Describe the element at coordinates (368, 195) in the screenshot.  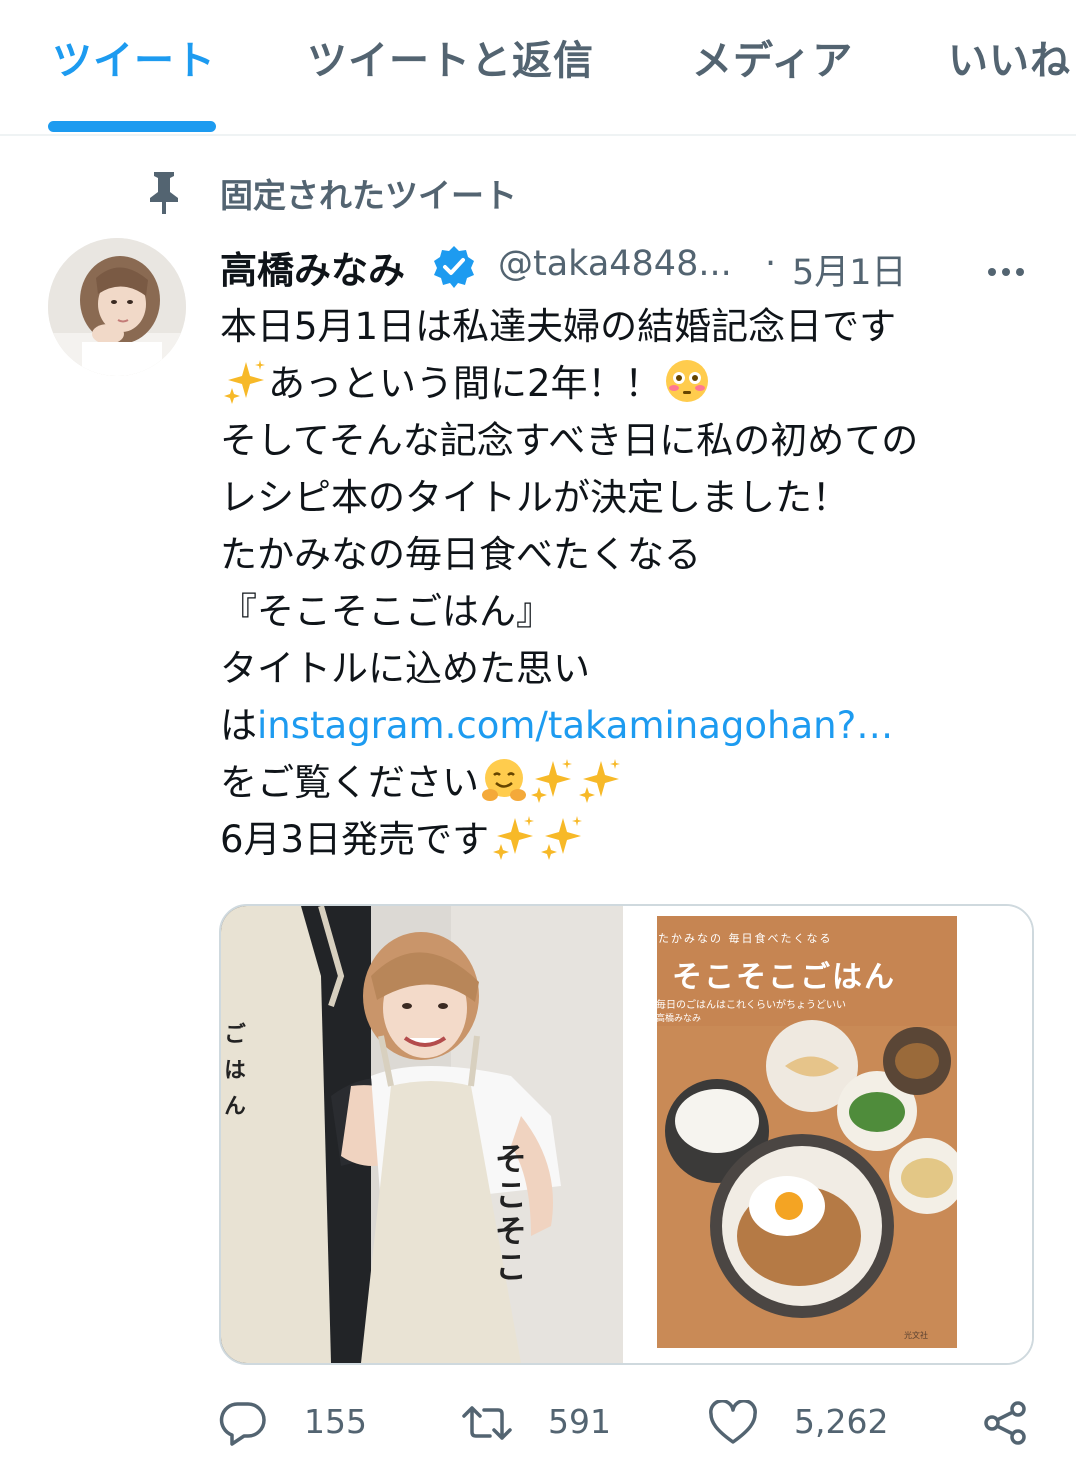
I see `pinned-label-text: 固定されたツイート` at that location.